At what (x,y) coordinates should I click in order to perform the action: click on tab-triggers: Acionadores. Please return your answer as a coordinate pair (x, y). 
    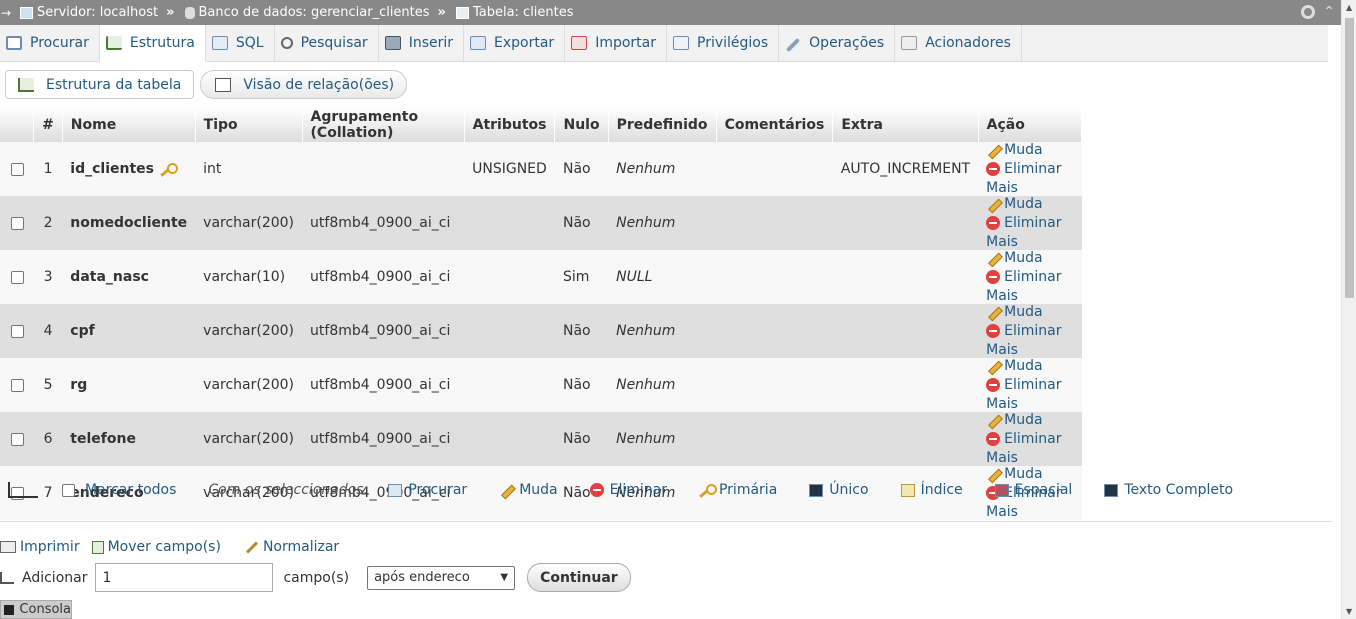
    Looking at the image, I should click on (958, 43).